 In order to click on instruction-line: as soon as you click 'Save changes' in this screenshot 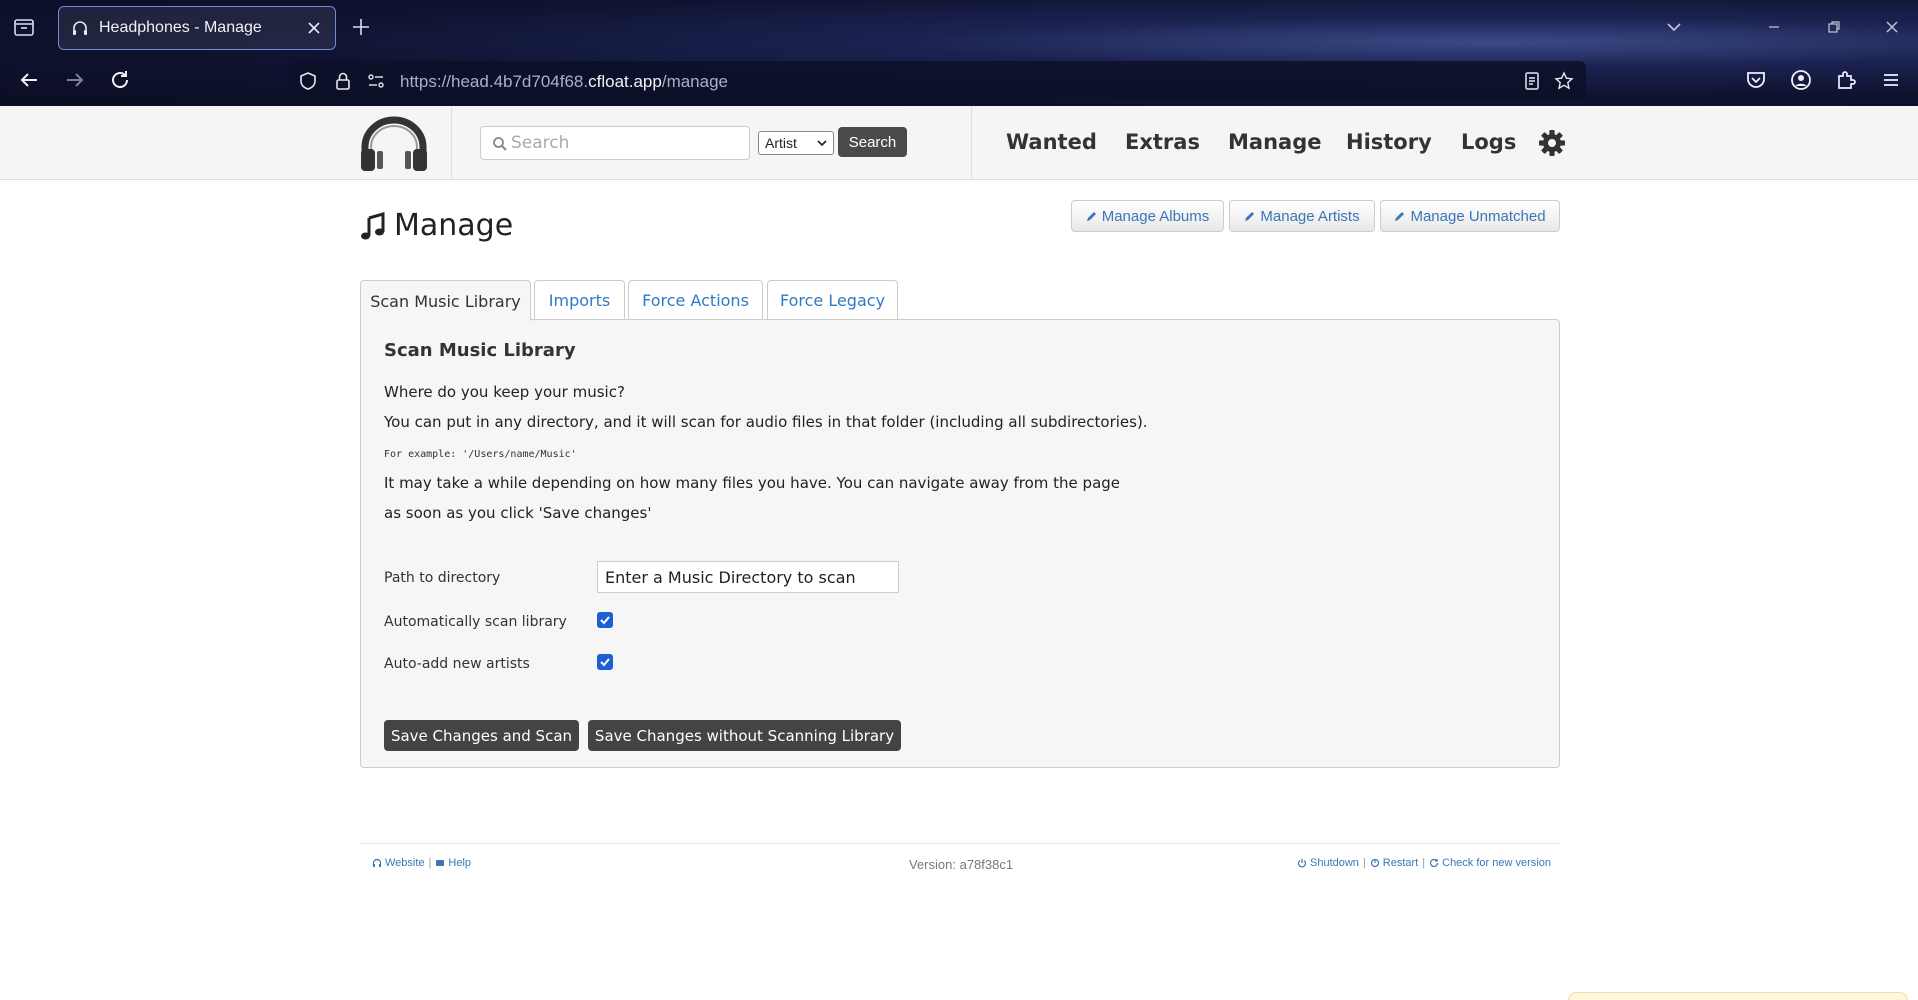, I will do `click(518, 513)`.